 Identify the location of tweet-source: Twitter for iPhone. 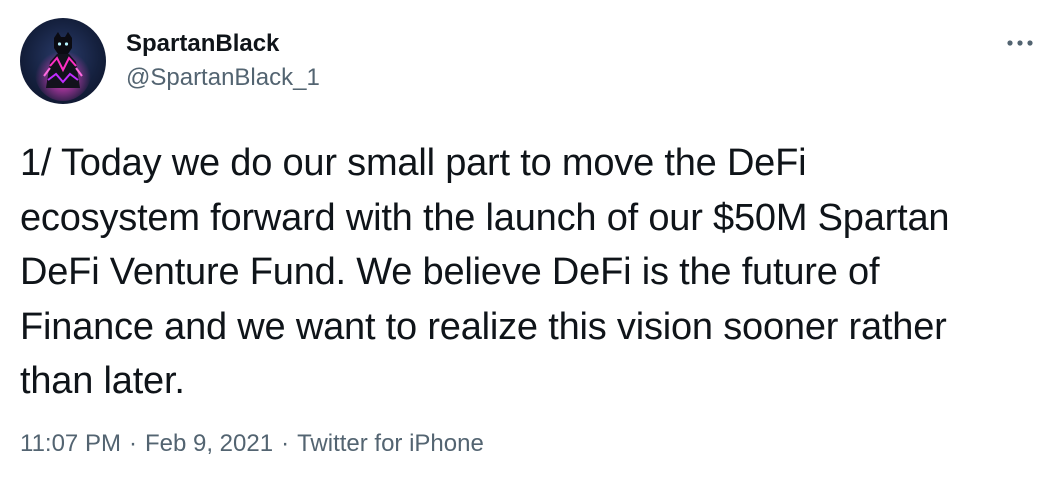
(390, 444).